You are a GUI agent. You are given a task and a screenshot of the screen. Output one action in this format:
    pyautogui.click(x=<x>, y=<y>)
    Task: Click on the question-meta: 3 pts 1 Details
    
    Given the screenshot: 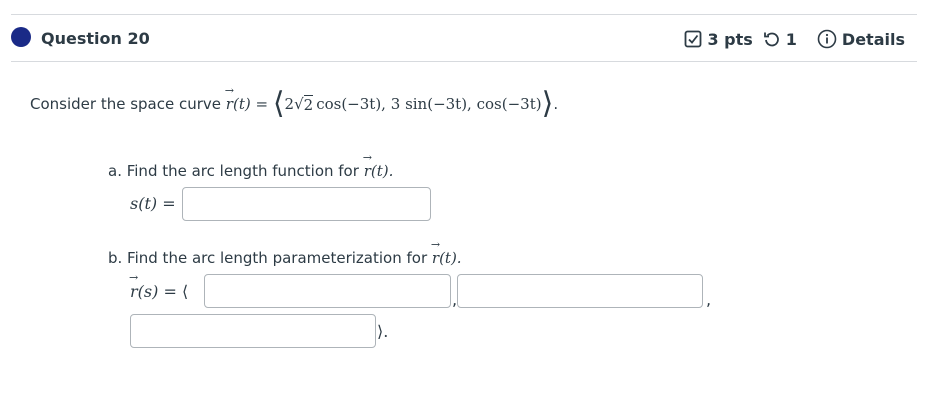 What is the action you would take?
    pyautogui.click(x=794, y=39)
    